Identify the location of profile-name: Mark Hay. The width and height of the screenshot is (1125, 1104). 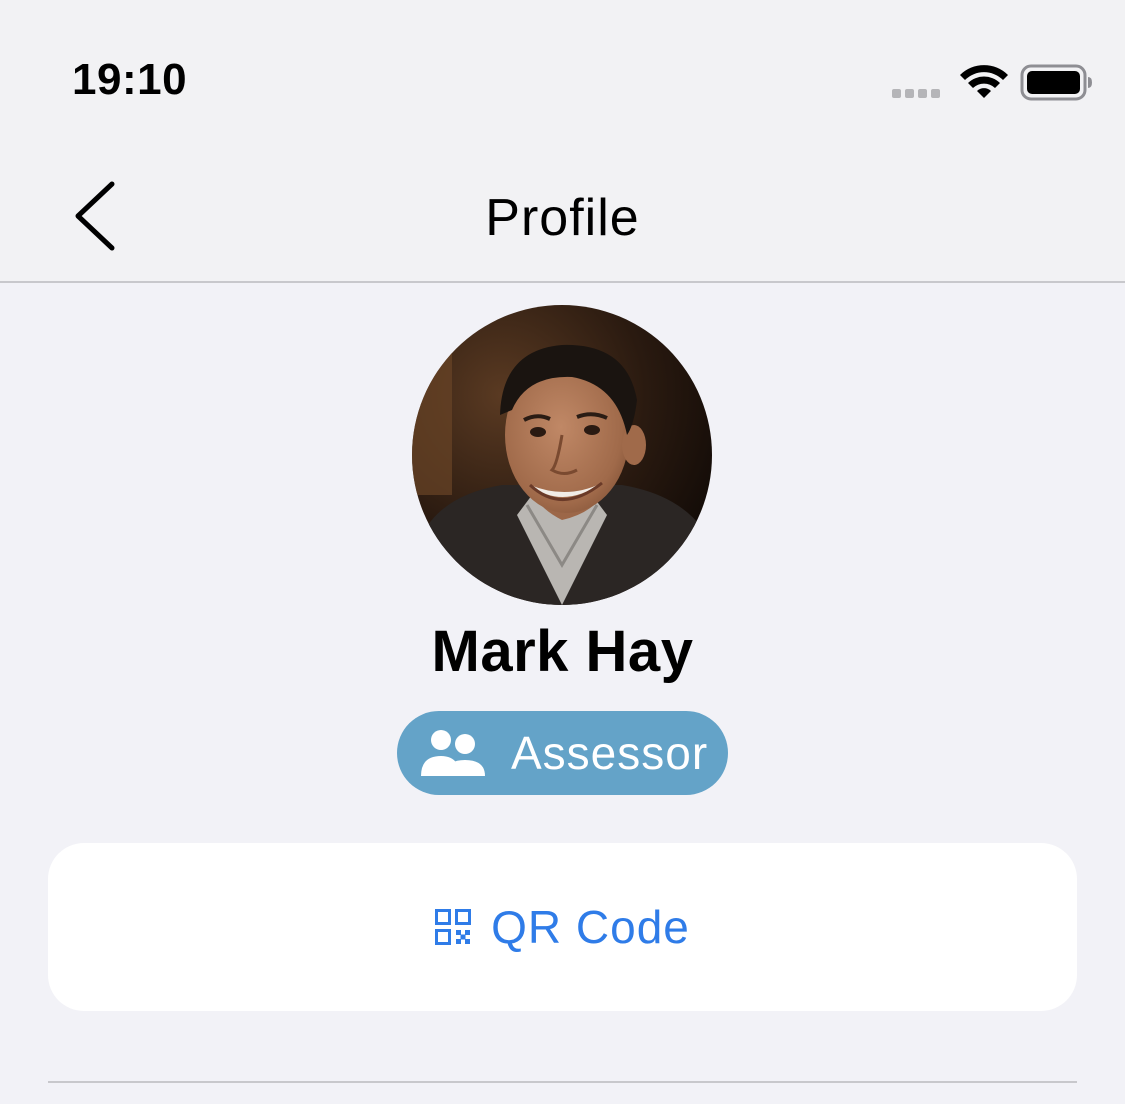
(562, 651).